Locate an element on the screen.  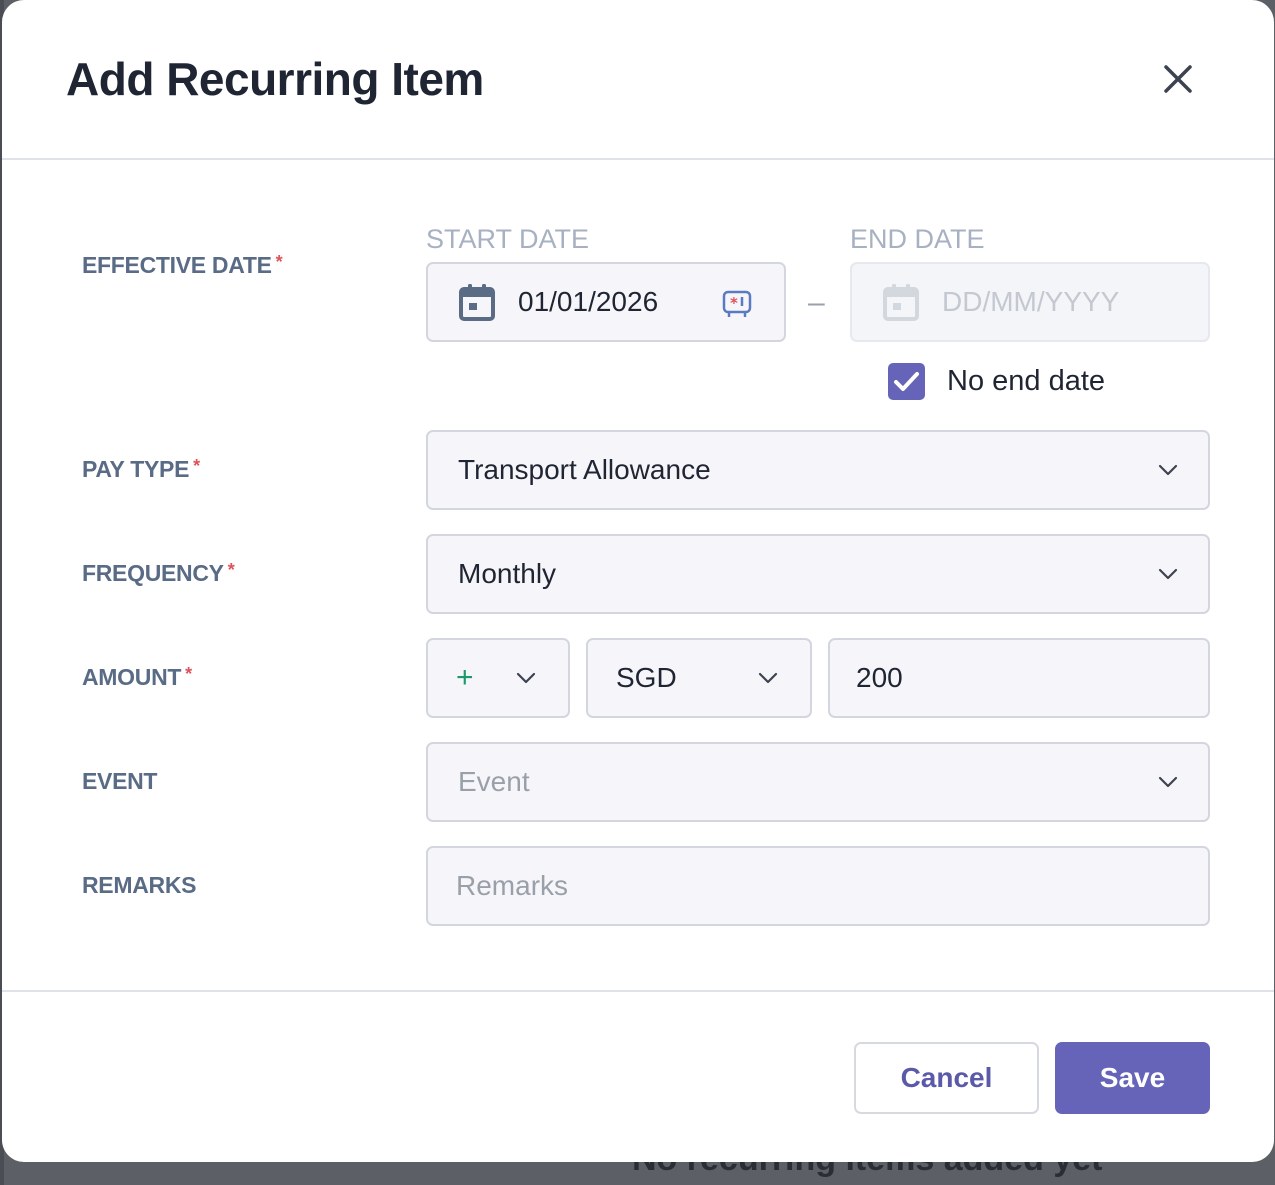
start-date-value: 01/01/2026 is located at coordinates (588, 301).